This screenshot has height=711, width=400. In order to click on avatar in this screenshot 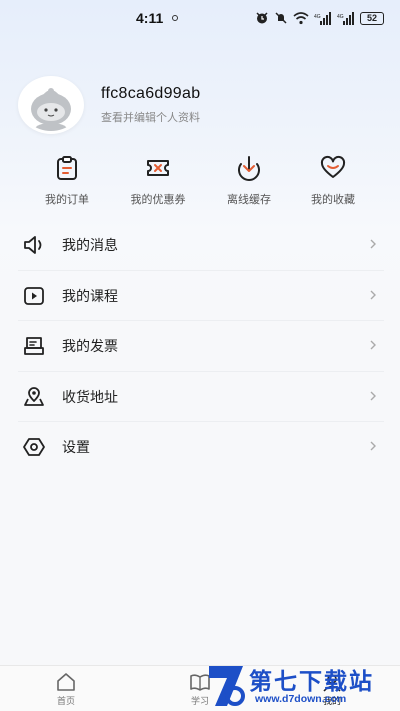, I will do `click(51, 105)`.